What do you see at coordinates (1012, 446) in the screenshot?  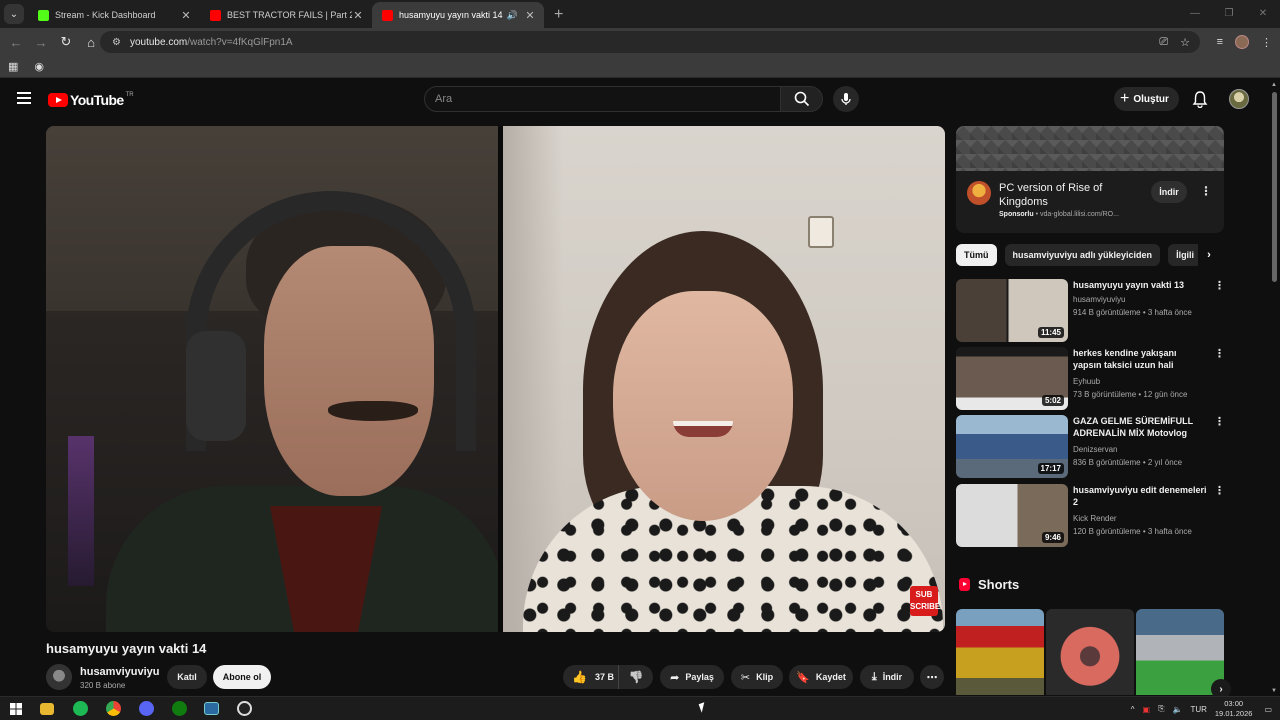 I see `video-thumbnail: 17:17` at bounding box center [1012, 446].